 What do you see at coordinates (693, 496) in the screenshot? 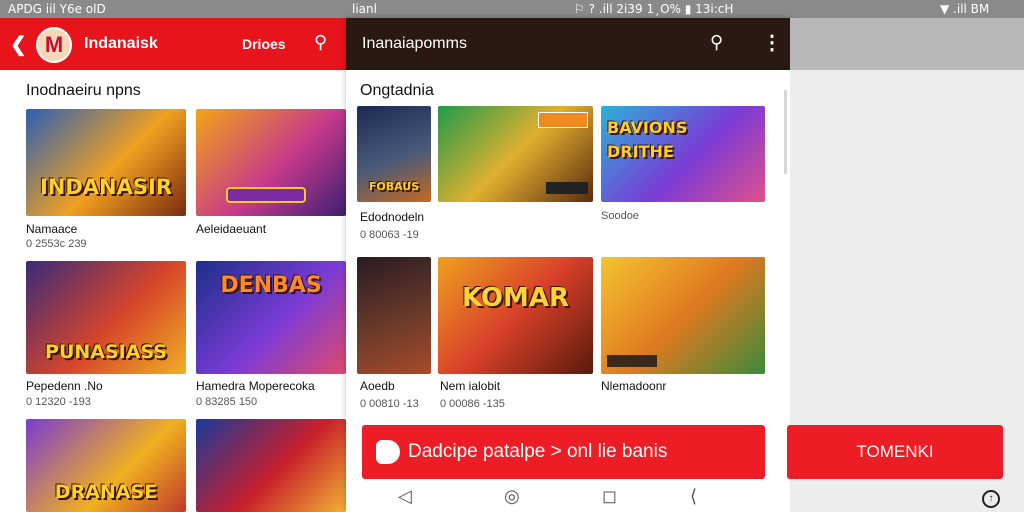
I see `chevron-left-icon: ⟨` at bounding box center [693, 496].